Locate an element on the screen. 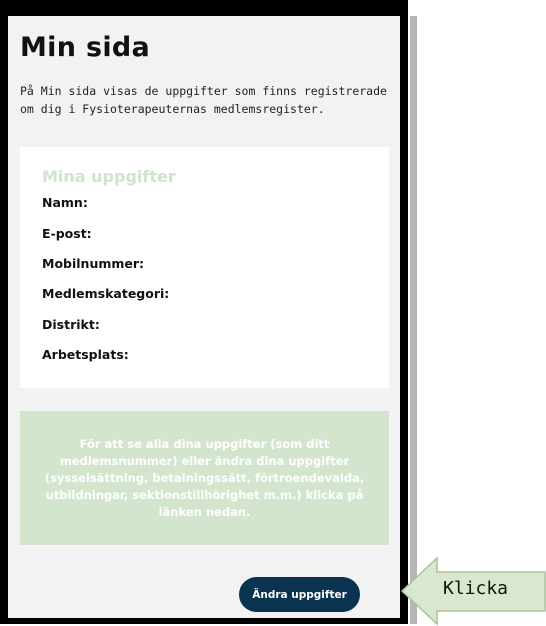 Image resolution: width=546 pixels, height=626 pixels. field-medlemskategori: Medlemskategori: is located at coordinates (106, 293).